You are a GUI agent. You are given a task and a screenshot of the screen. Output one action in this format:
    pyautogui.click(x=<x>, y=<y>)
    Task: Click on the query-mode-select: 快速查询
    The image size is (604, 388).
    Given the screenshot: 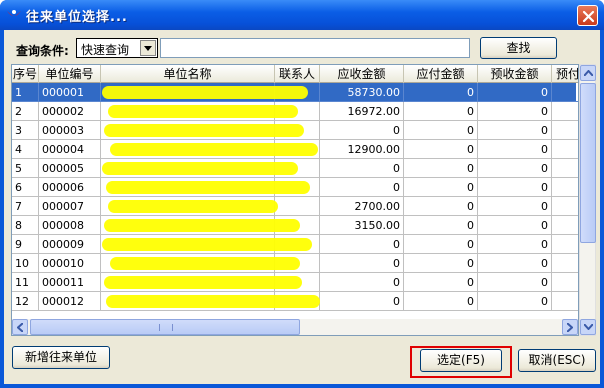 What is the action you would take?
    pyautogui.click(x=117, y=48)
    